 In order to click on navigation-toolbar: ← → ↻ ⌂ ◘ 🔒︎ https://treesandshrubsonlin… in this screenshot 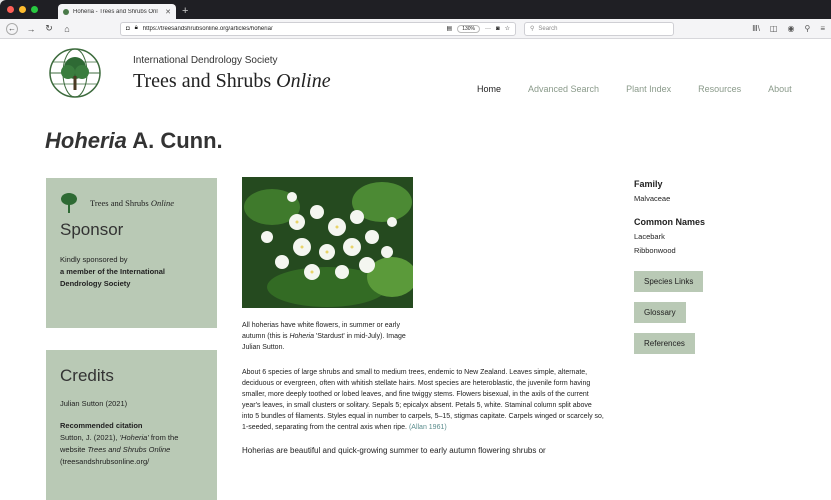, I will do `click(415, 29)`.